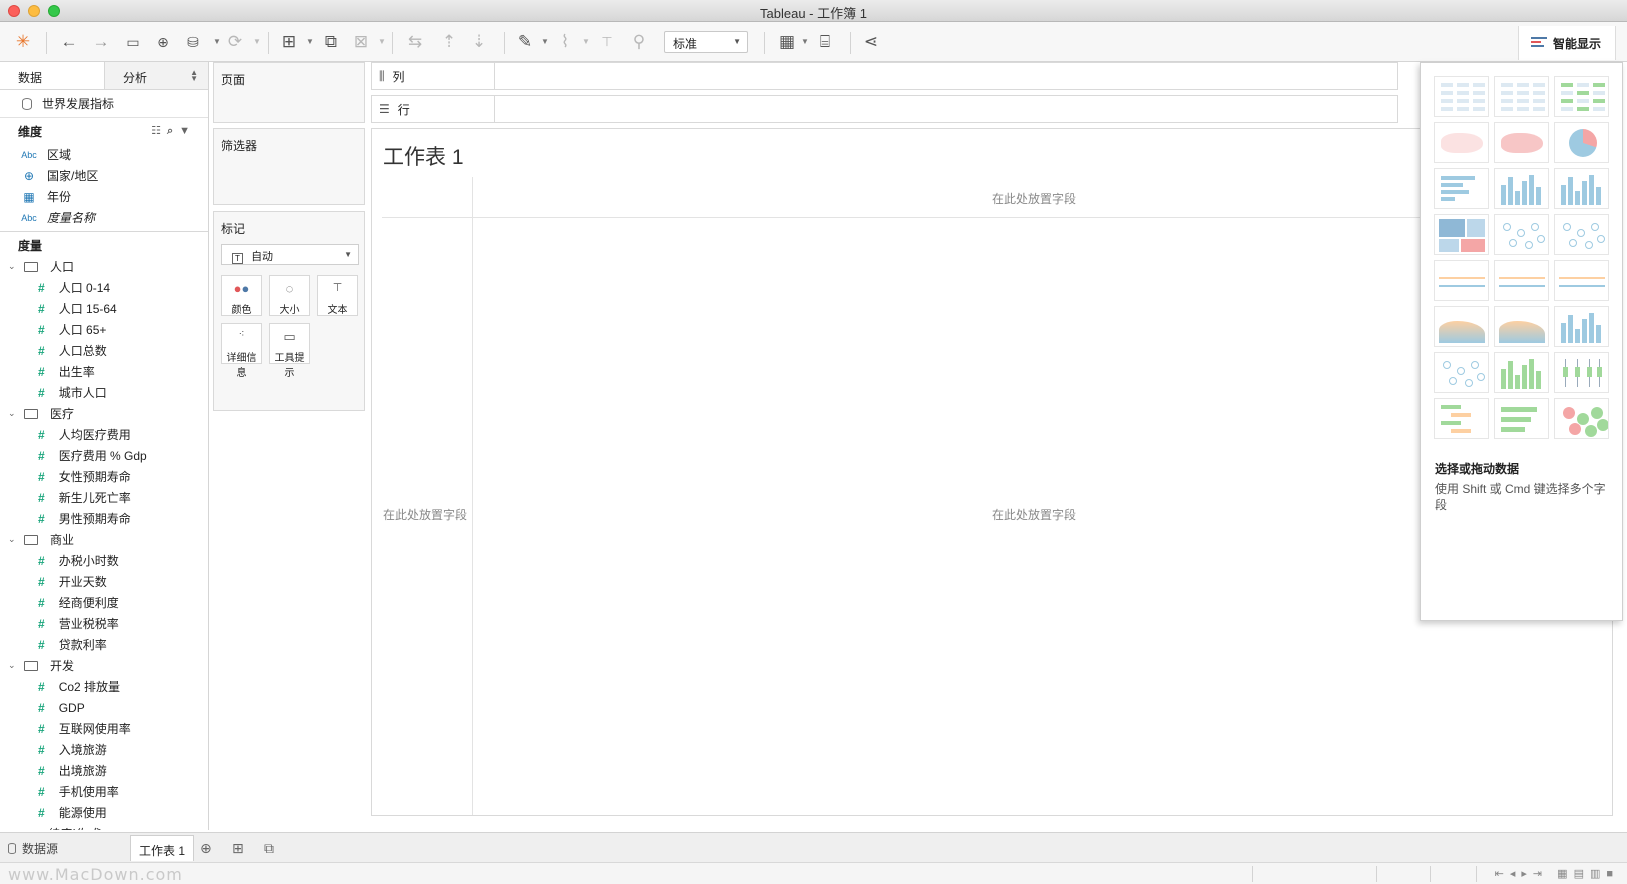 This screenshot has height=884, width=1627. I want to click on measure-field: # 新生儿死亡率, so click(104, 497).